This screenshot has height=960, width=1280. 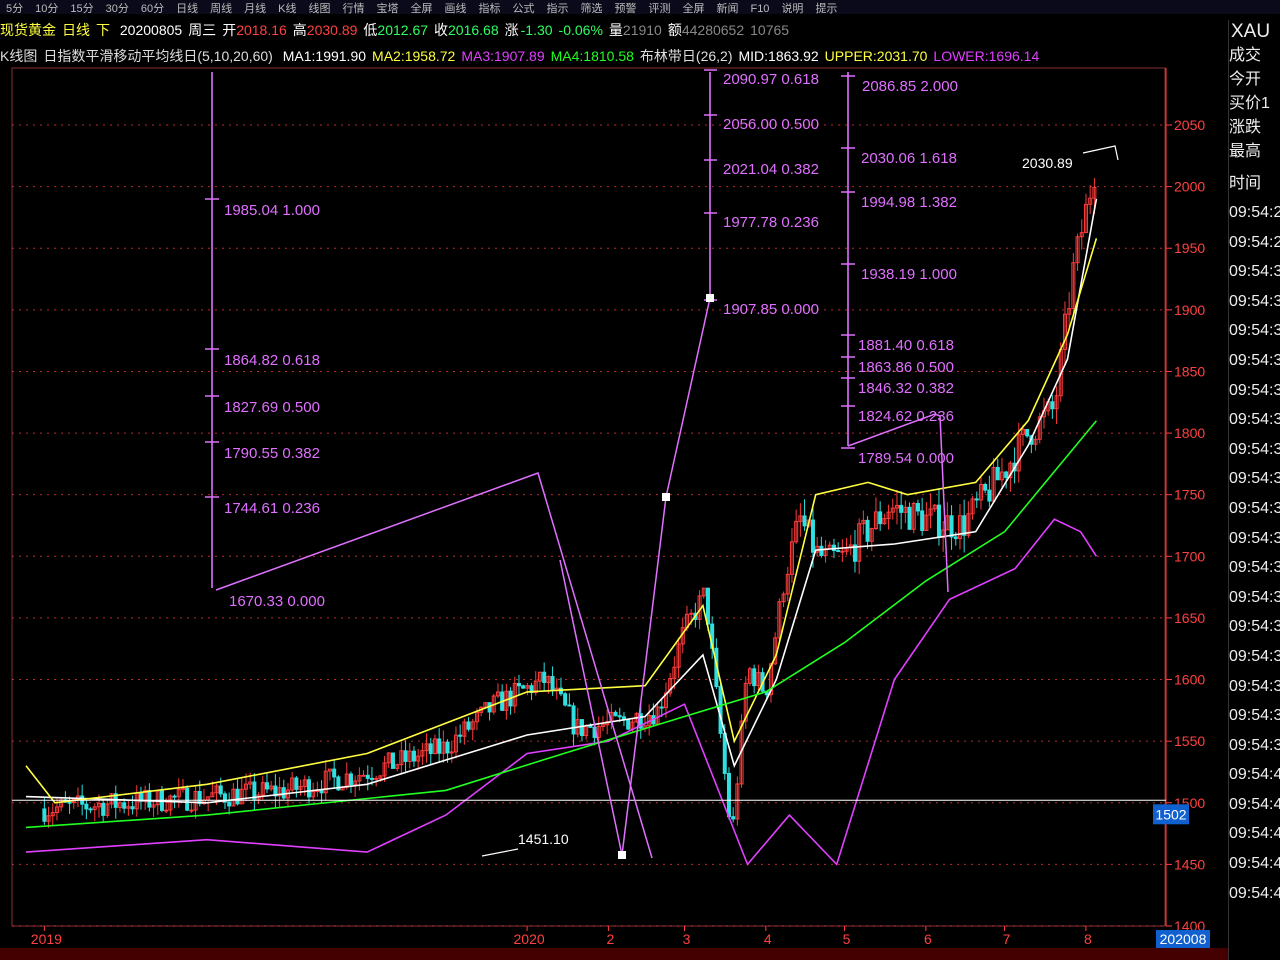 I want to click on low-annotation: 1451.10, so click(x=543, y=839).